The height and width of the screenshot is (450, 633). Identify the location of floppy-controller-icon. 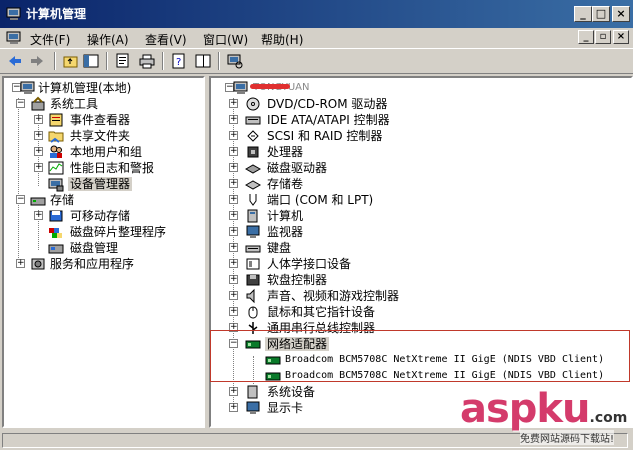
(253, 280).